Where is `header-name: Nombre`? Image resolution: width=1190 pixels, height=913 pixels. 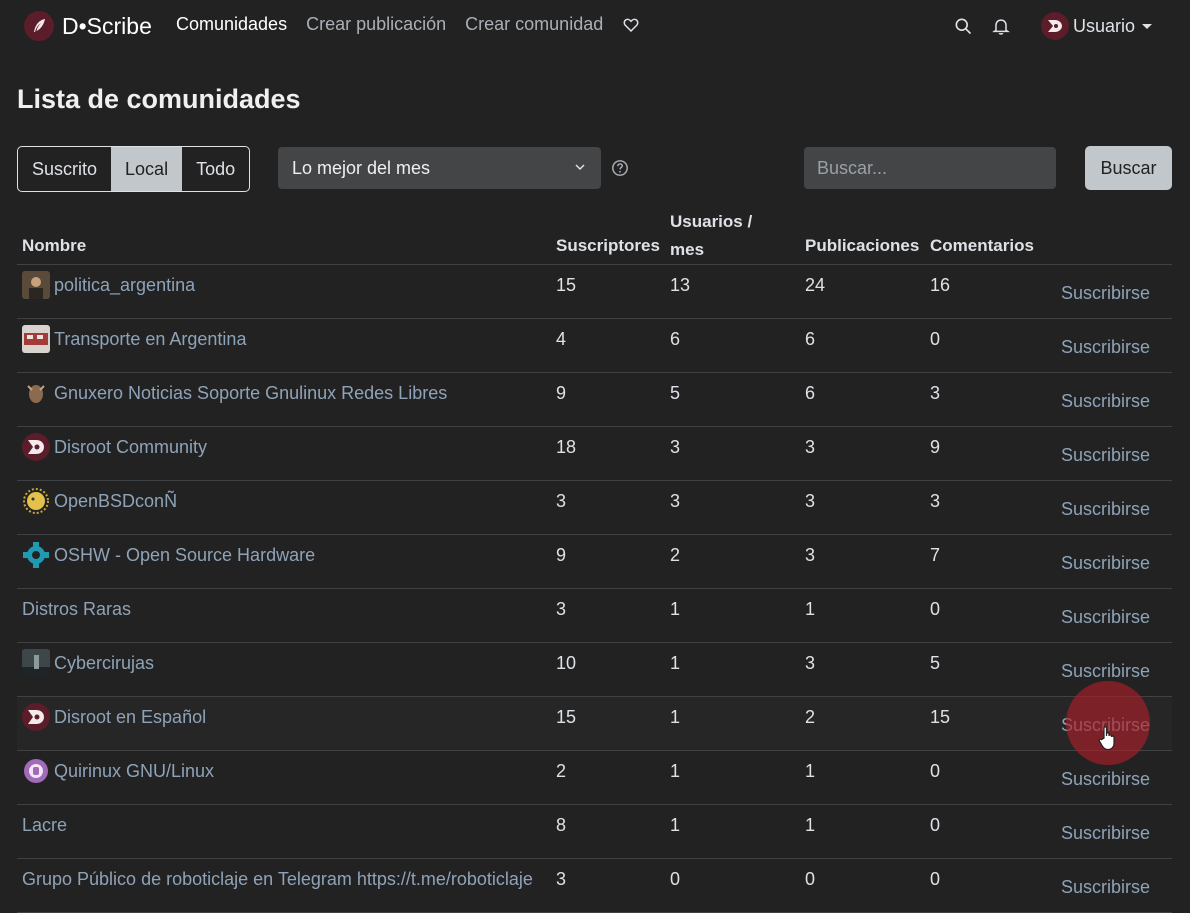
header-name: Nombre is located at coordinates (54, 246).